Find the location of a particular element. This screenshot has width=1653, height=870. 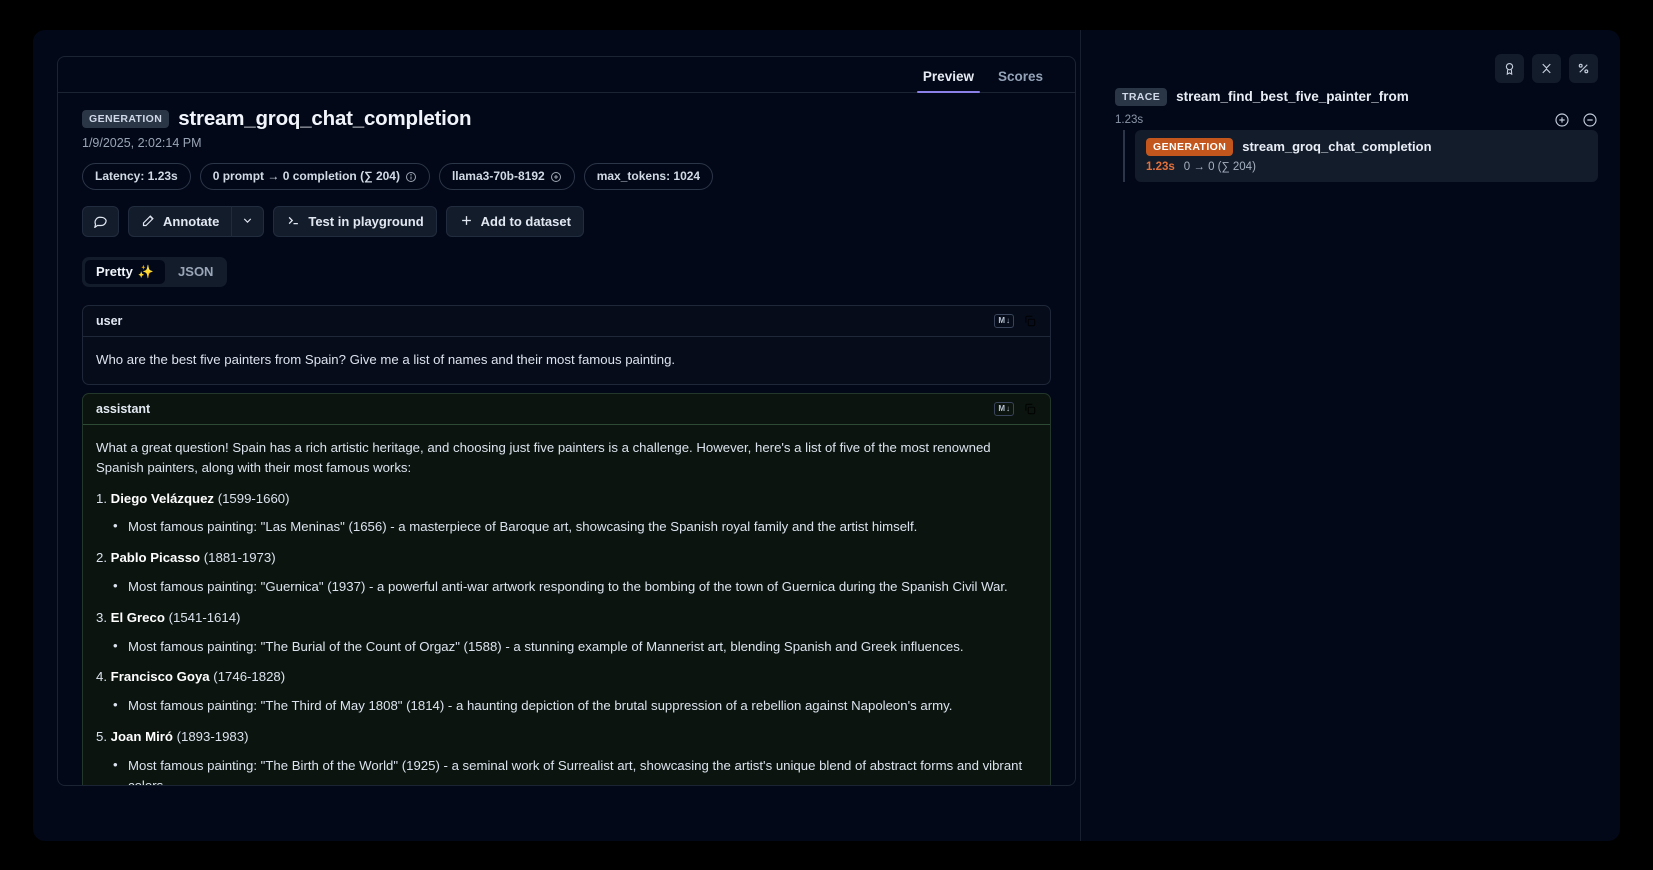

chip-max-tokens-label: max_tokens: 1024 is located at coordinates (648, 176).